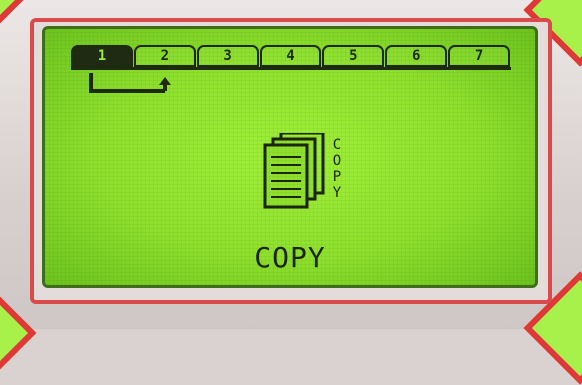 The image size is (582, 385). I want to click on tab-switch-arrow-icon, so click(130, 83).